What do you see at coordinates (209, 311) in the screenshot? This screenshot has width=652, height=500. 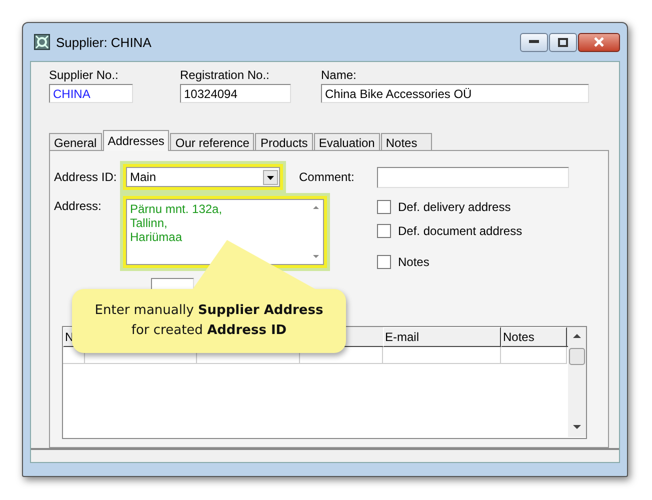 I see `callout-text: Enter manually Supplier Address` at bounding box center [209, 311].